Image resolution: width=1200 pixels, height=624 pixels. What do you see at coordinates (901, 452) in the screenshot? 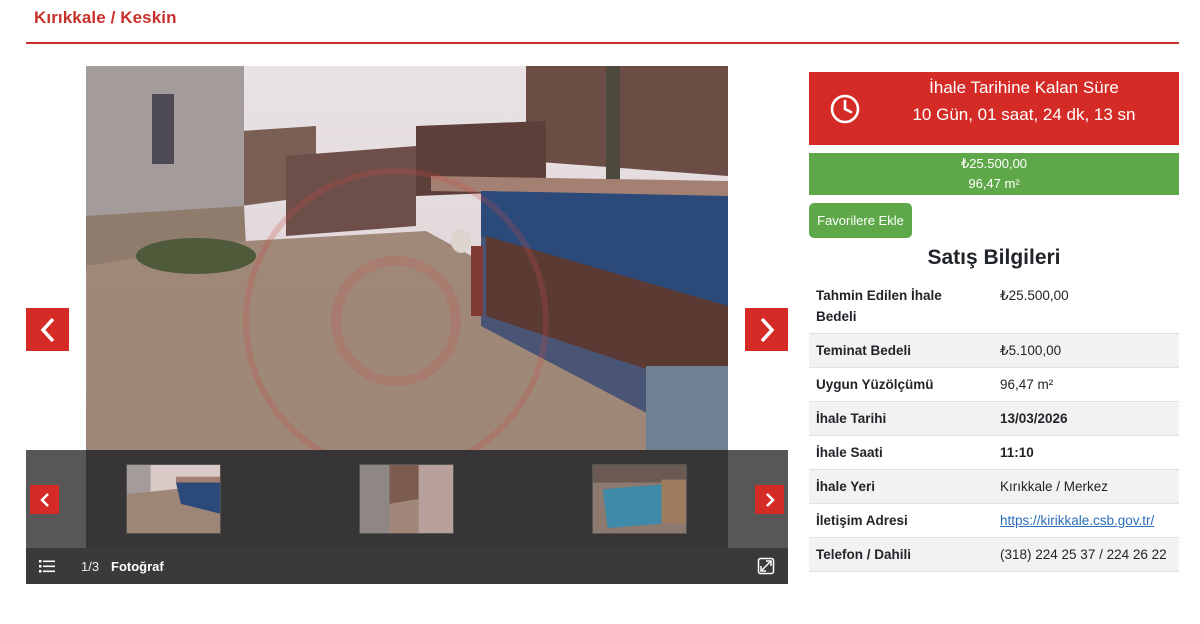
I see `info-key: İhale Saati` at bounding box center [901, 452].